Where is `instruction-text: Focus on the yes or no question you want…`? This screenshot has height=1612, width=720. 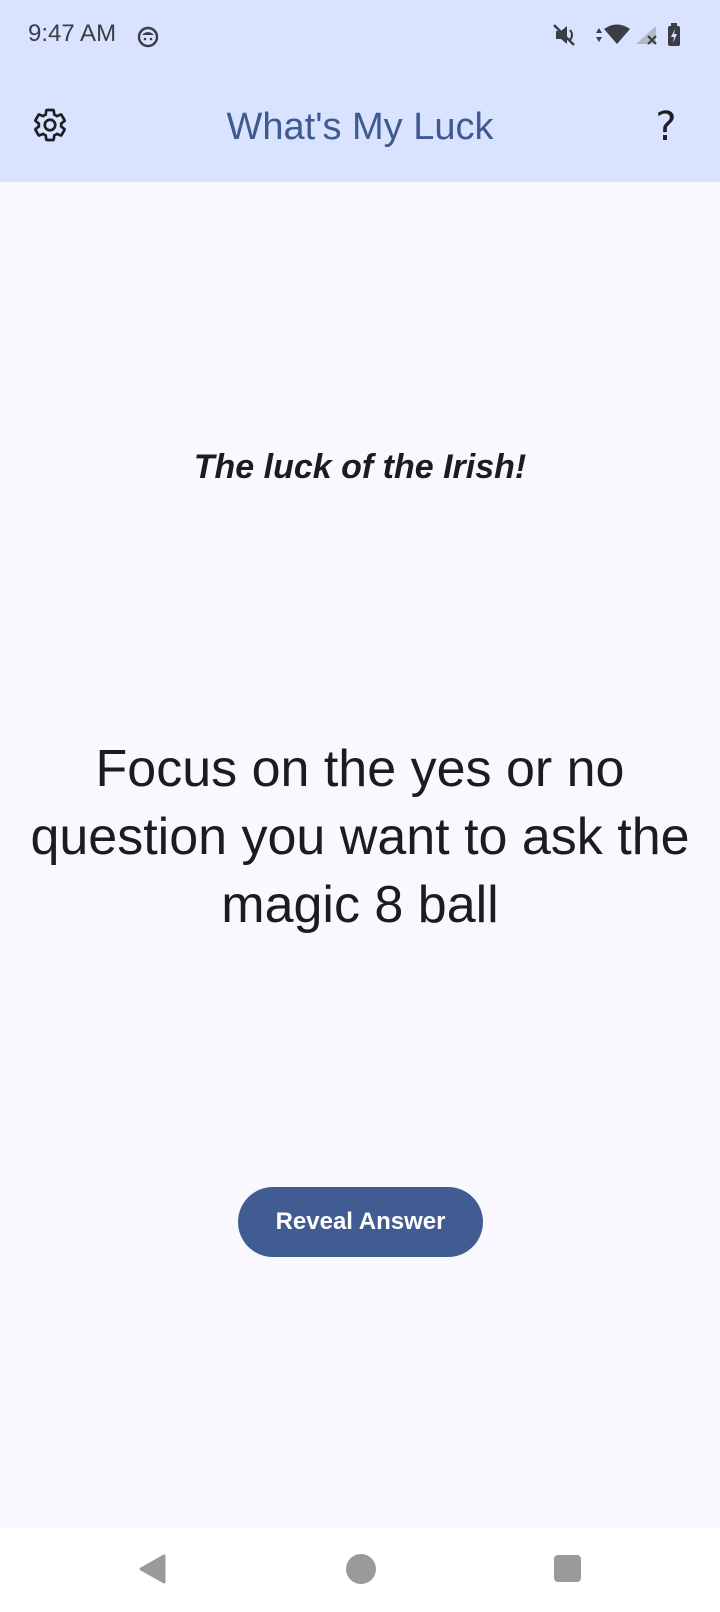
instruction-text: Focus on the yes or no question you want… is located at coordinates (360, 837).